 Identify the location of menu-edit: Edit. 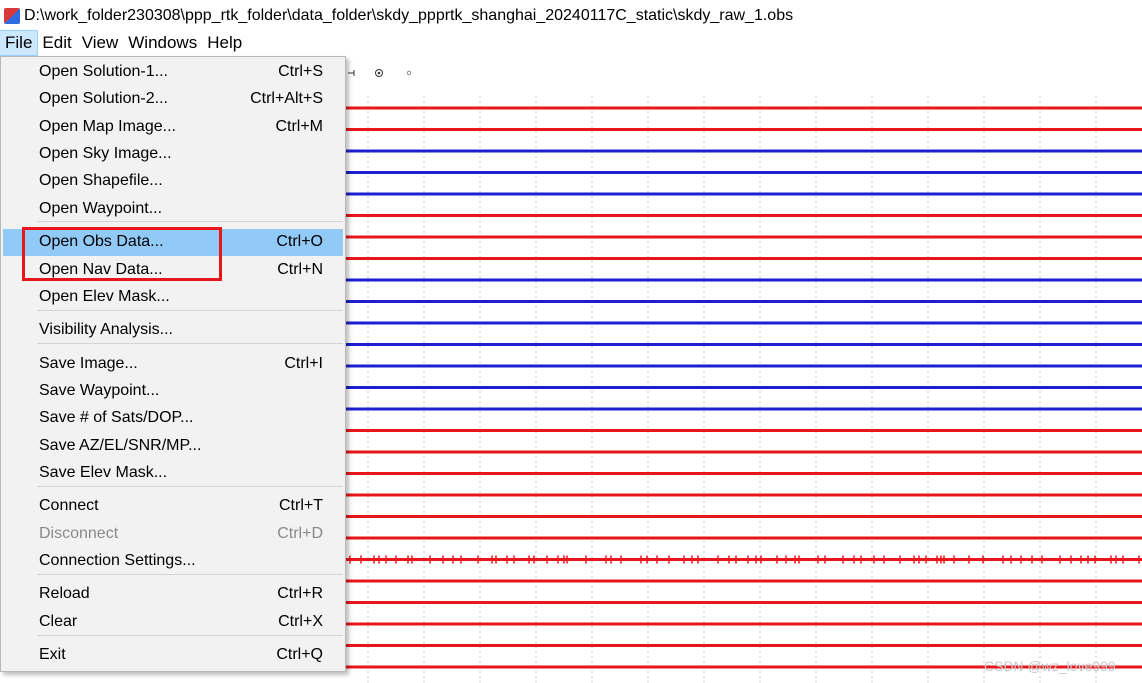
(56, 43).